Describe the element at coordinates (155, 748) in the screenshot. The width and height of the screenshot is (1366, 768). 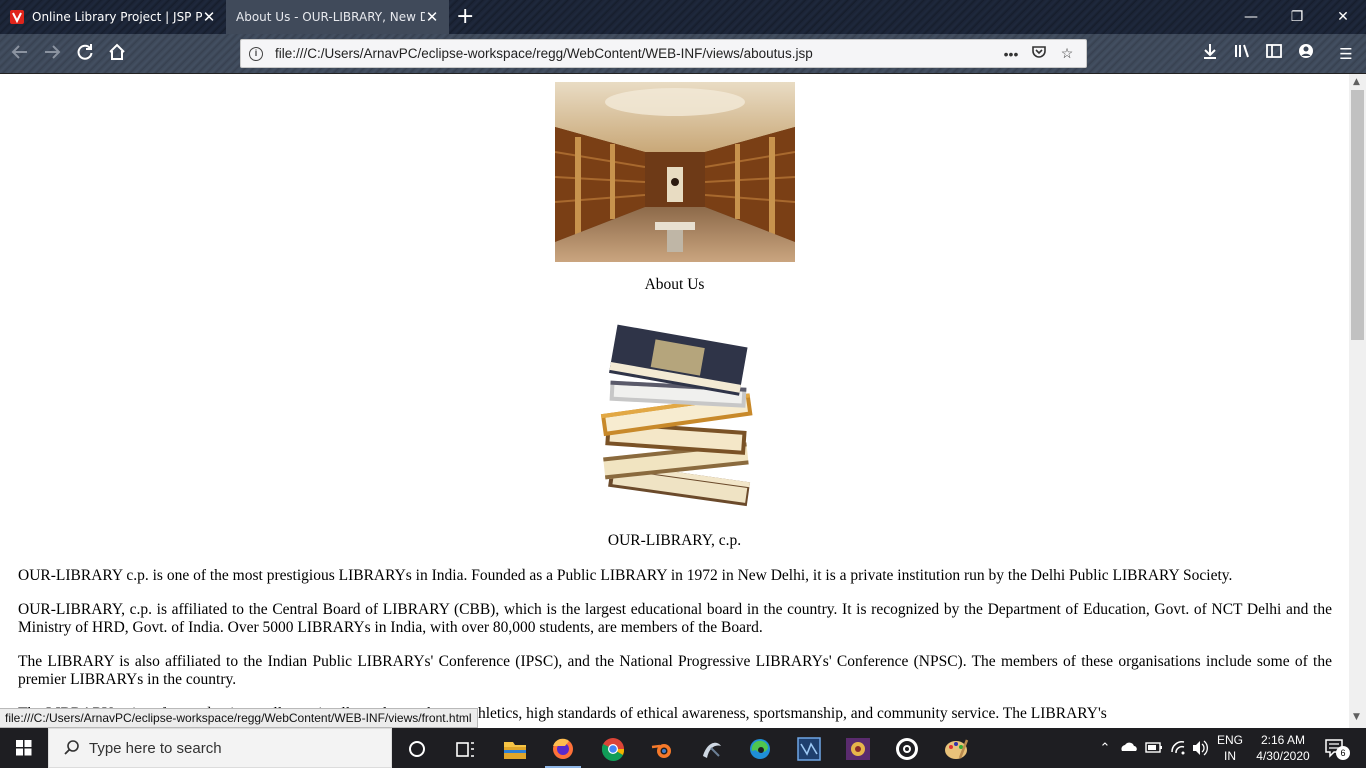
I see `search-placeholder: Type here to search` at that location.